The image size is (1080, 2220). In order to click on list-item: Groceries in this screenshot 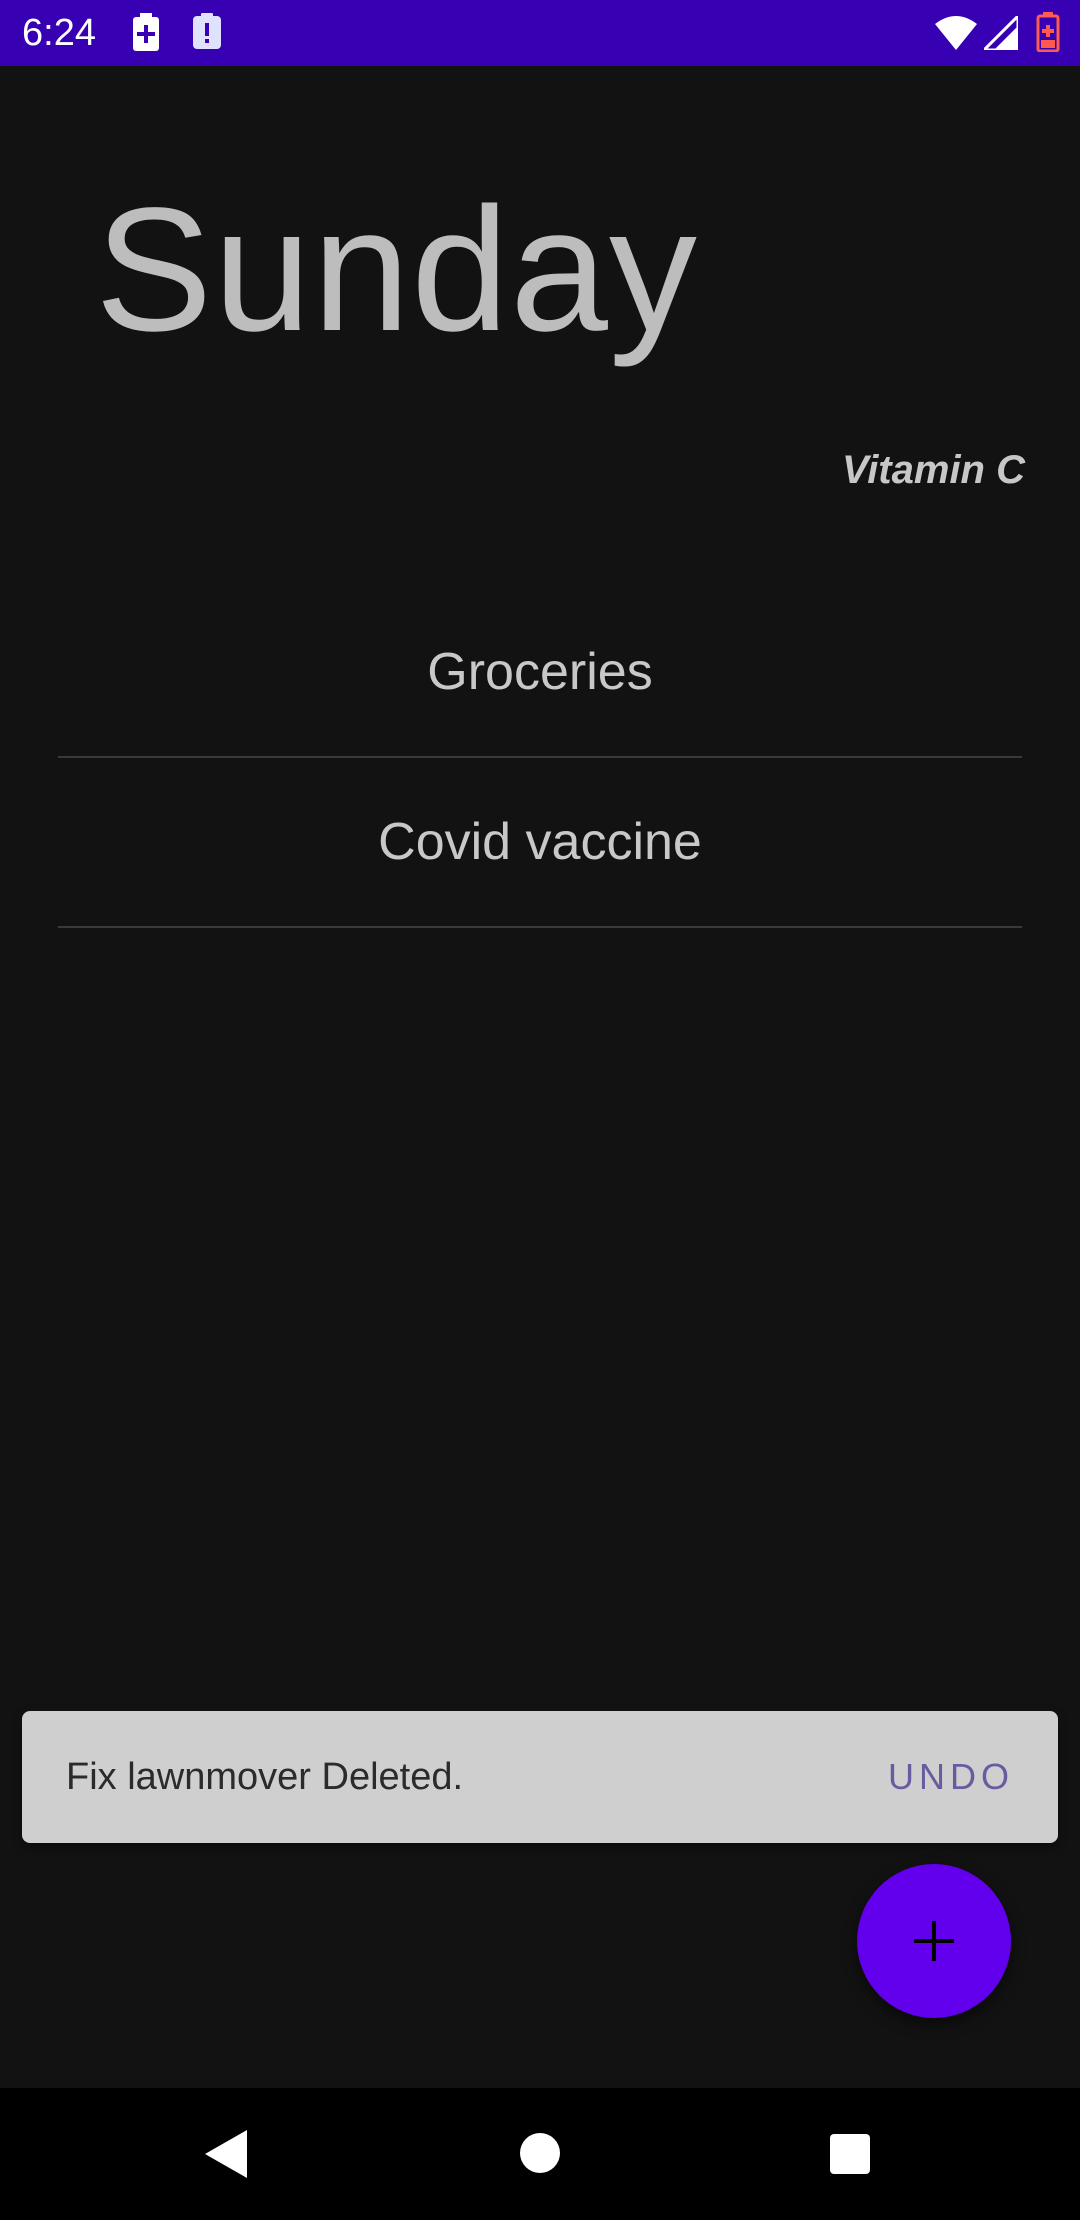, I will do `click(540, 673)`.